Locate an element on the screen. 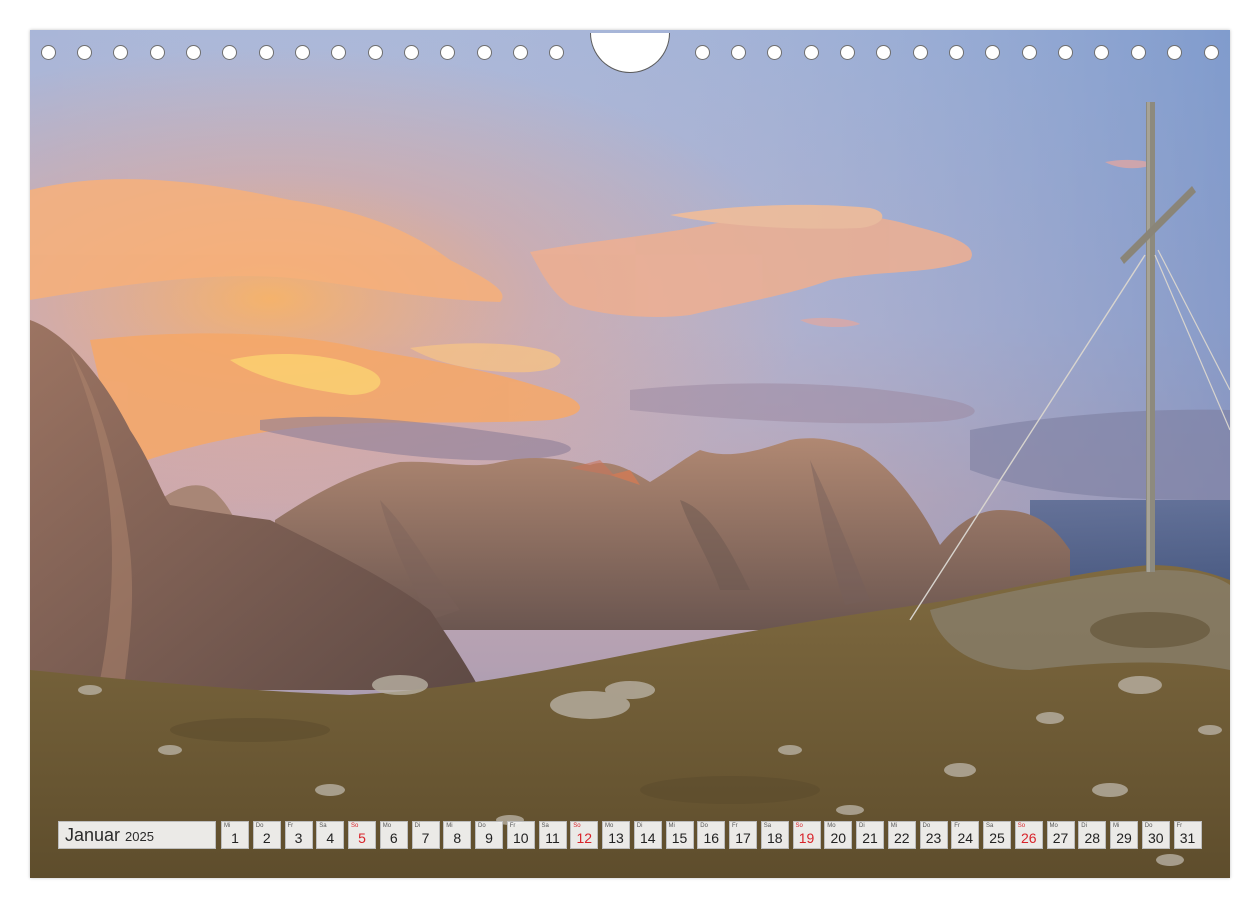 The image size is (1260, 908). day-number: 24 is located at coordinates (965, 838).